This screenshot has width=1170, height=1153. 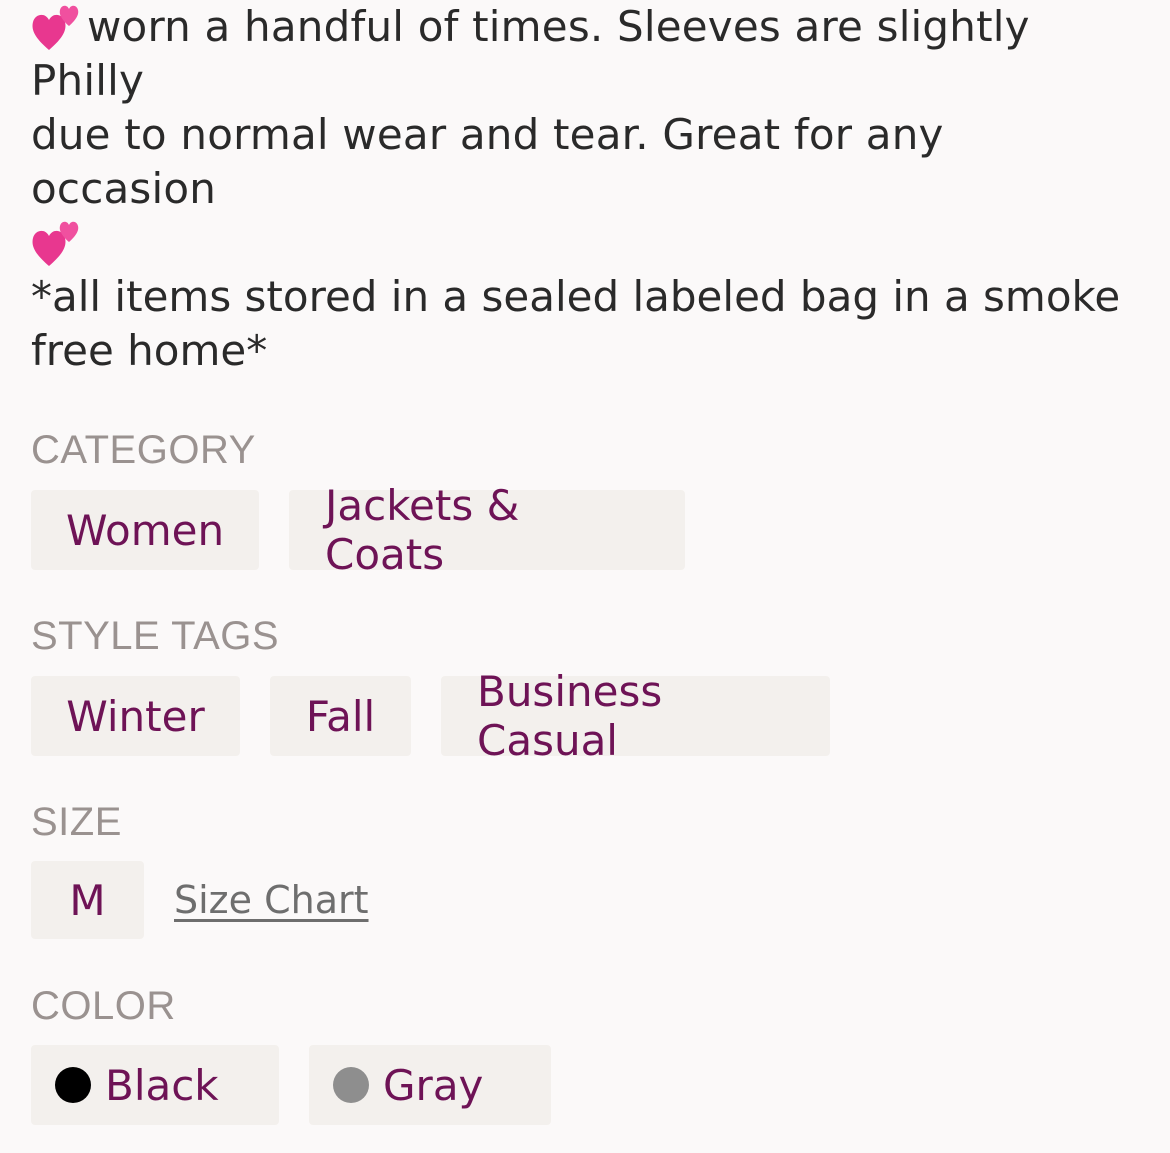 What do you see at coordinates (73, 1085) in the screenshot?
I see `black-swatch-icon` at bounding box center [73, 1085].